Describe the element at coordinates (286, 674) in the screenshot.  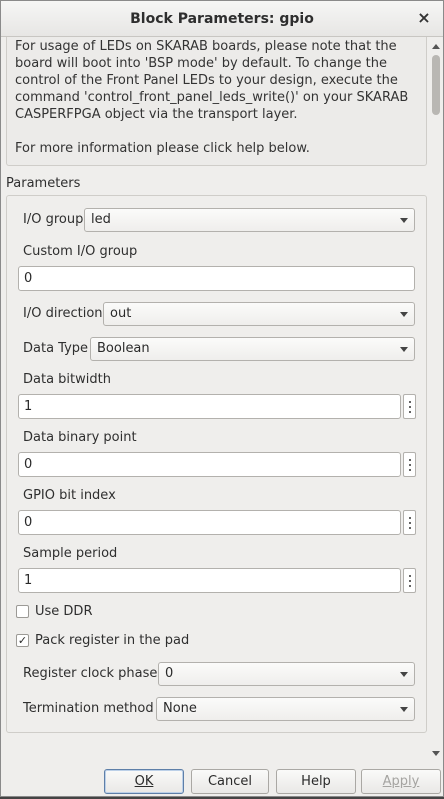
I see `register-clock-phase-dropdown: 0` at that location.